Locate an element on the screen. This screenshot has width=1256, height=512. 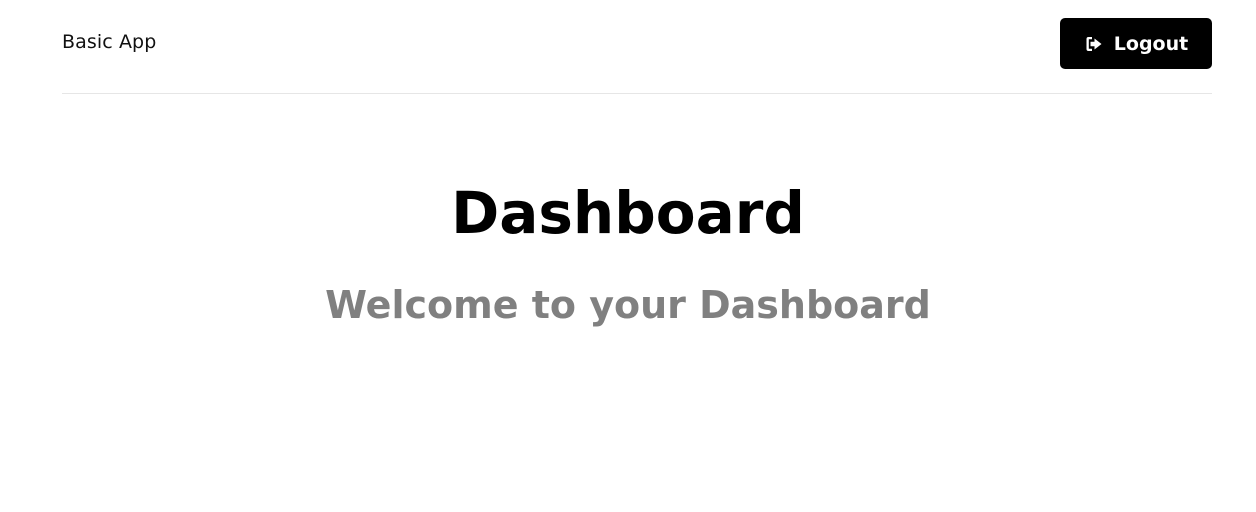
welcome-subtitle: Welcome to your Dashboard is located at coordinates (628, 305).